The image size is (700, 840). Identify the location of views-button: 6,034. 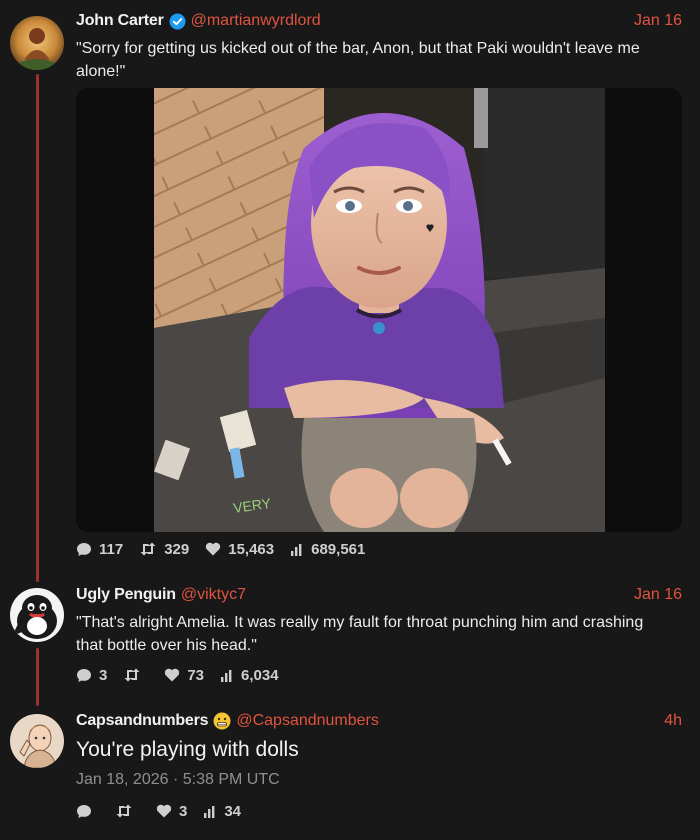
(249, 675).